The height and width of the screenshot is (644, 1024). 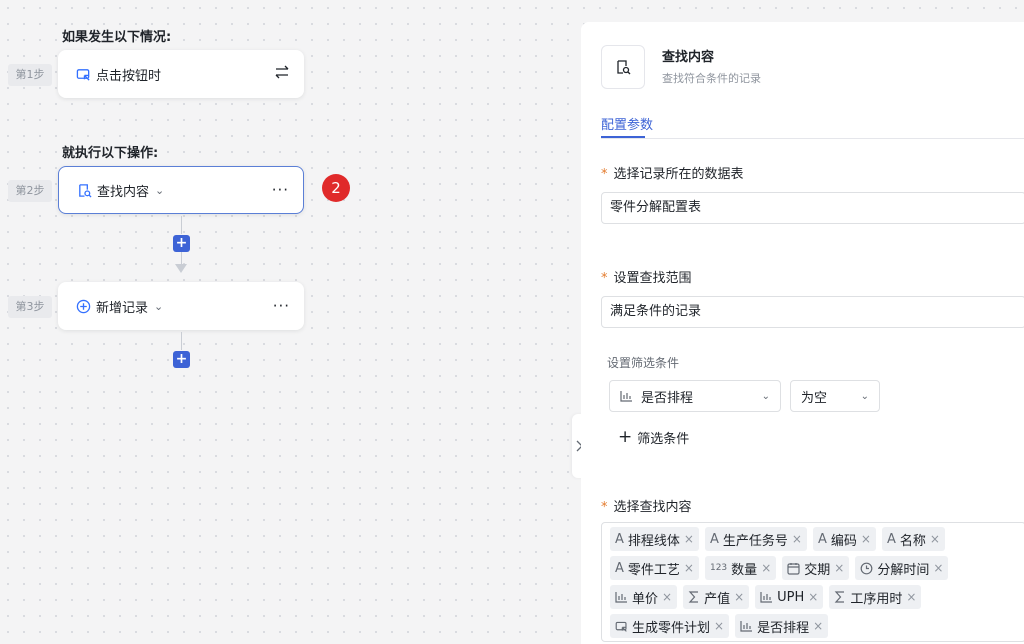 What do you see at coordinates (625, 437) in the screenshot?
I see `plus-icon: +` at bounding box center [625, 437].